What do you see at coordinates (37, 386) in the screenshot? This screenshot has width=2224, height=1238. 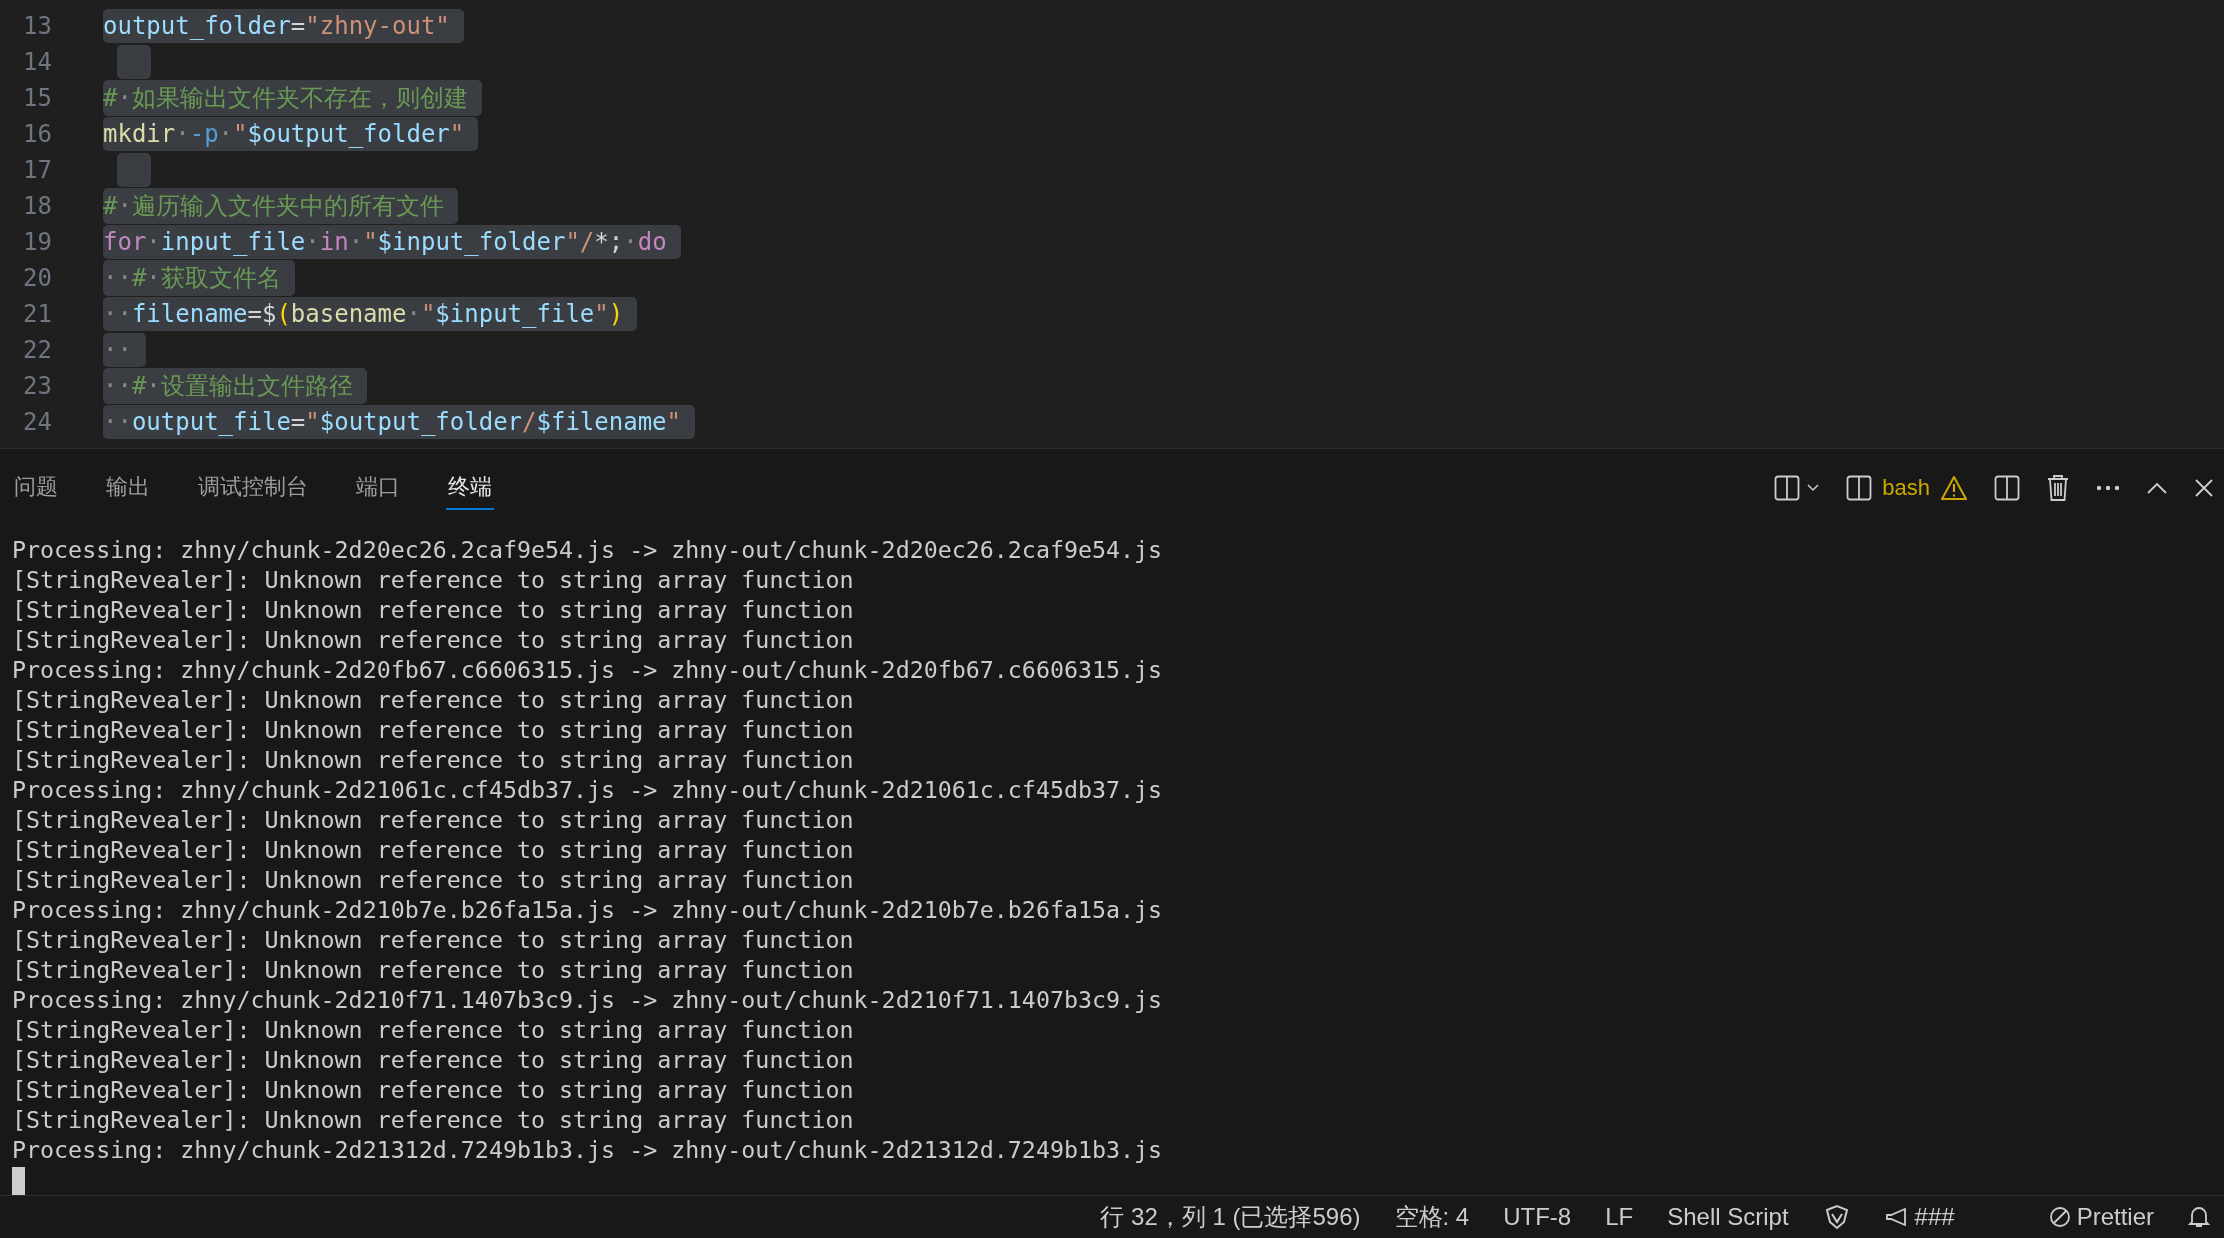 I see `line-number: 23` at bounding box center [37, 386].